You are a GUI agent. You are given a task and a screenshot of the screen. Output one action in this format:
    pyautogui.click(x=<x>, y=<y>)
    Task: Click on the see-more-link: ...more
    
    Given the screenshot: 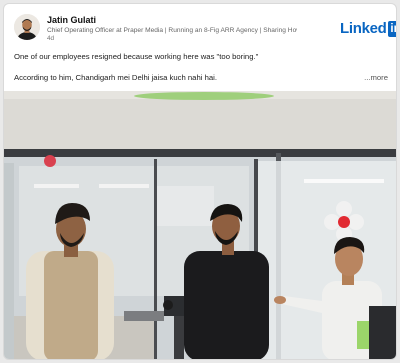 What is the action you would take?
    pyautogui.click(x=376, y=77)
    